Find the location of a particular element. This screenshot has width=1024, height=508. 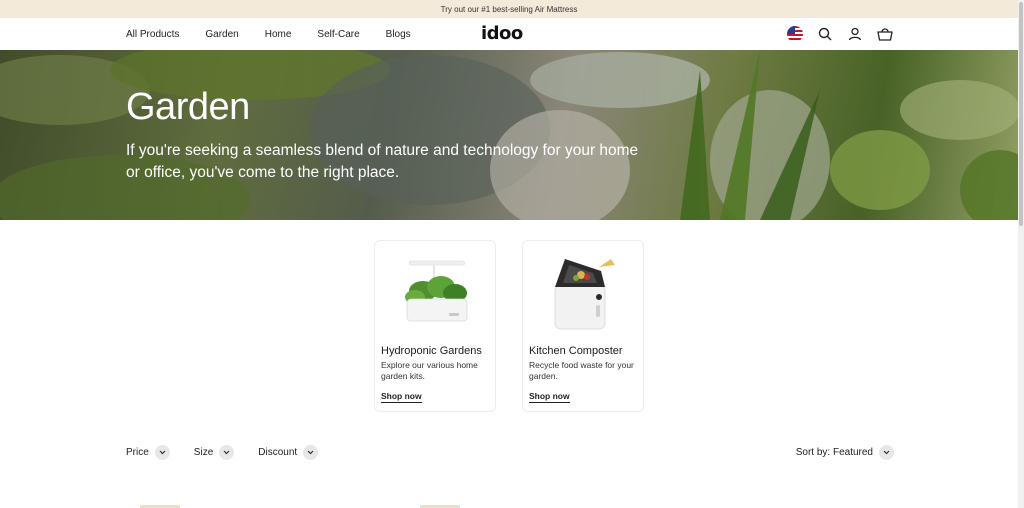

announcement-text: Try out our #1 best-selling Air Mattress is located at coordinates (509, 9).